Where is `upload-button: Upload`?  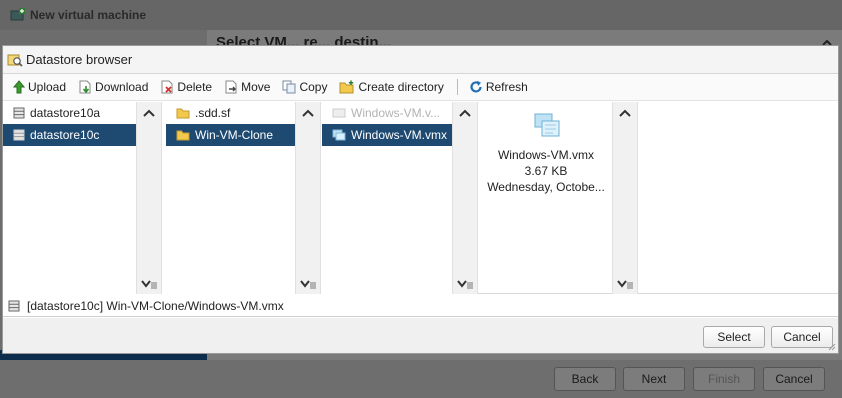
upload-button: Upload is located at coordinates (39, 87).